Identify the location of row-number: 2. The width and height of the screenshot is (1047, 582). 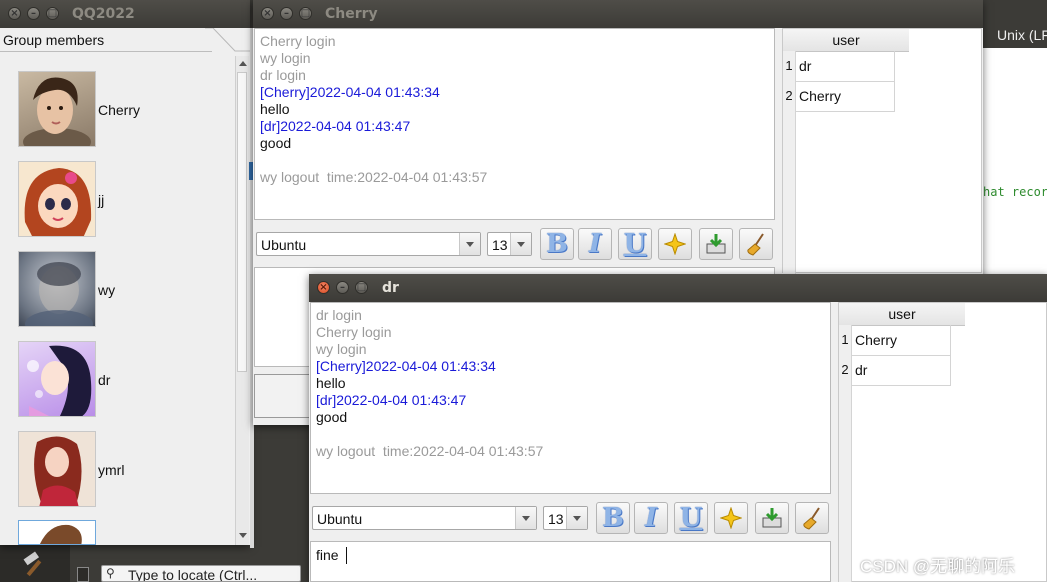
(789, 96).